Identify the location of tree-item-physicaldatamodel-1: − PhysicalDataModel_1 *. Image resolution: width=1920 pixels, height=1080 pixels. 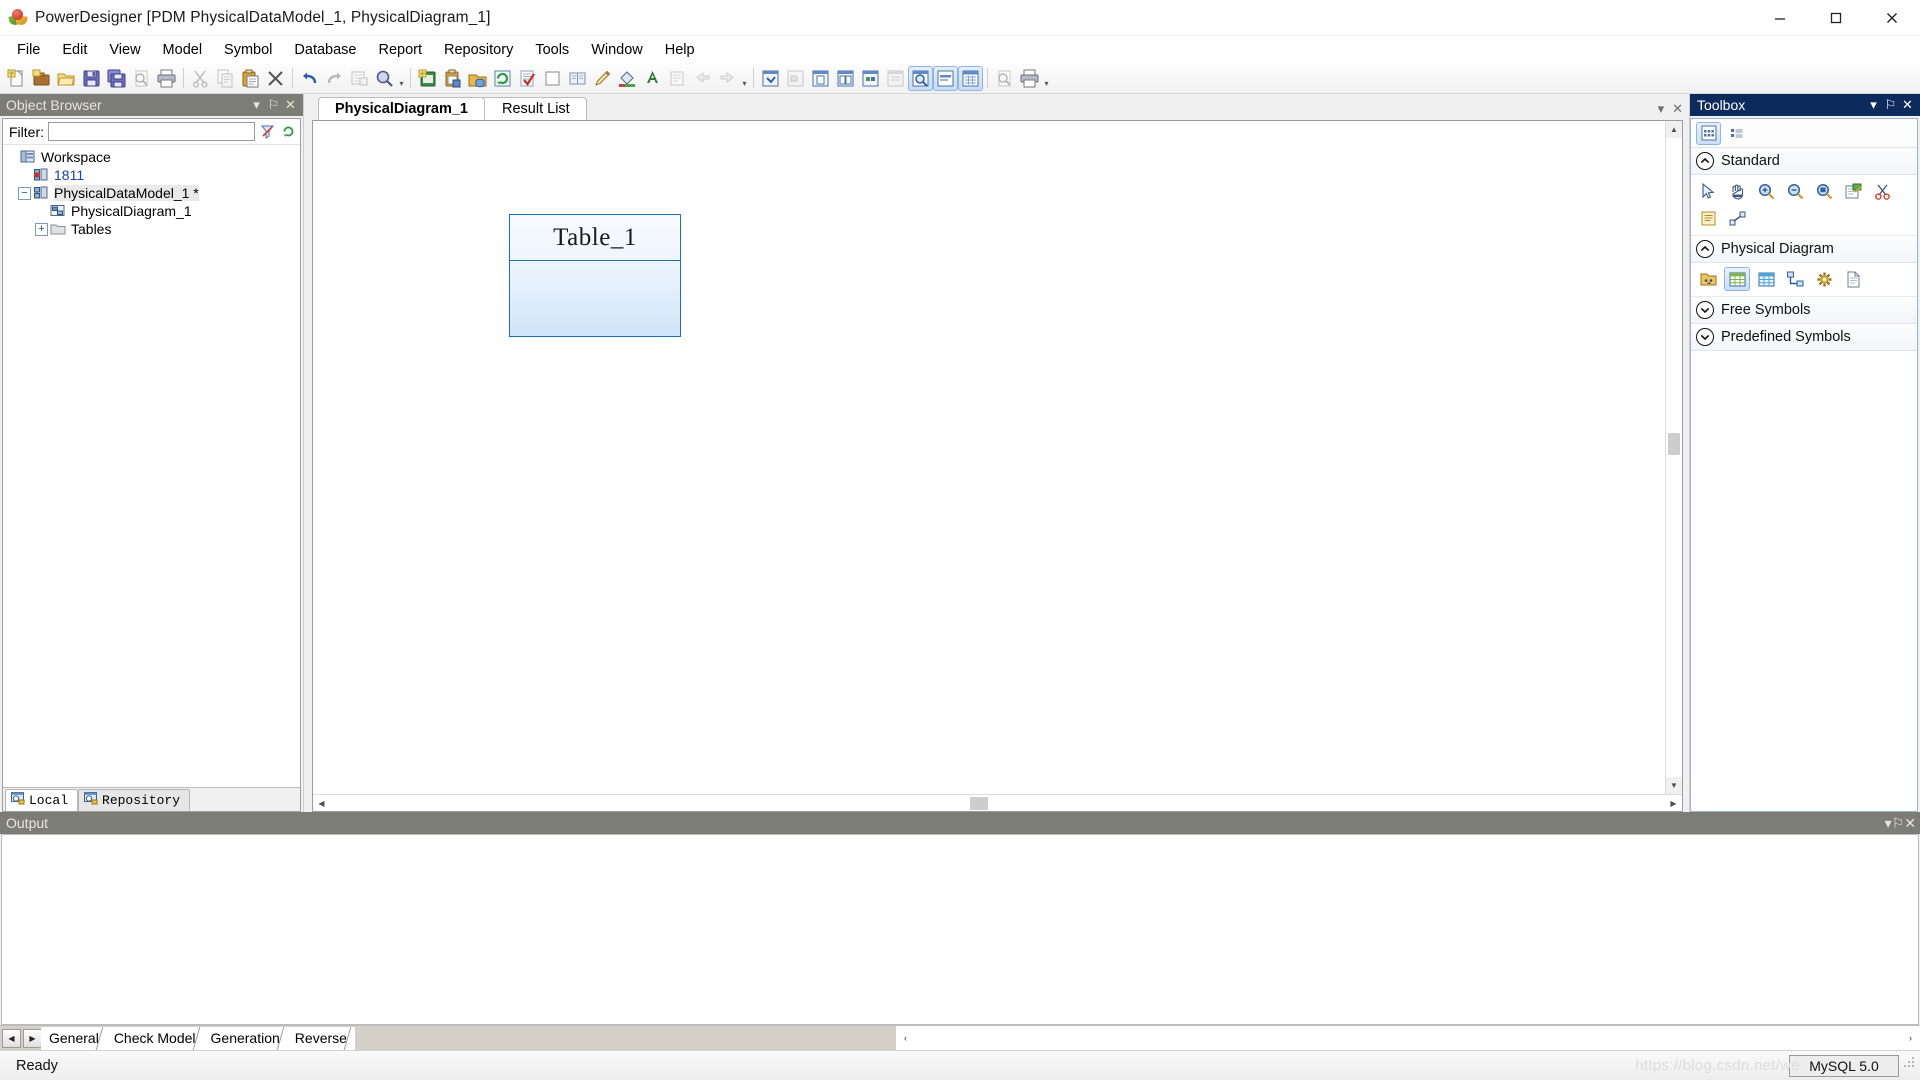
(152, 193).